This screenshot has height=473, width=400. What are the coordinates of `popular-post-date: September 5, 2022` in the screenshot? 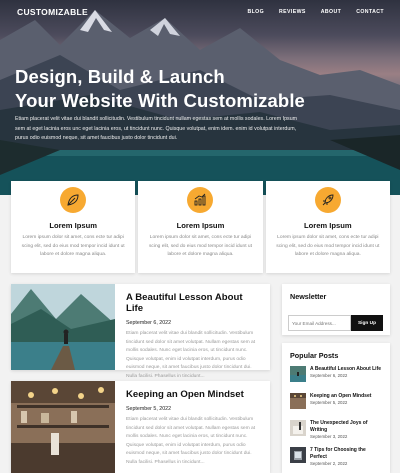 It's located at (329, 402).